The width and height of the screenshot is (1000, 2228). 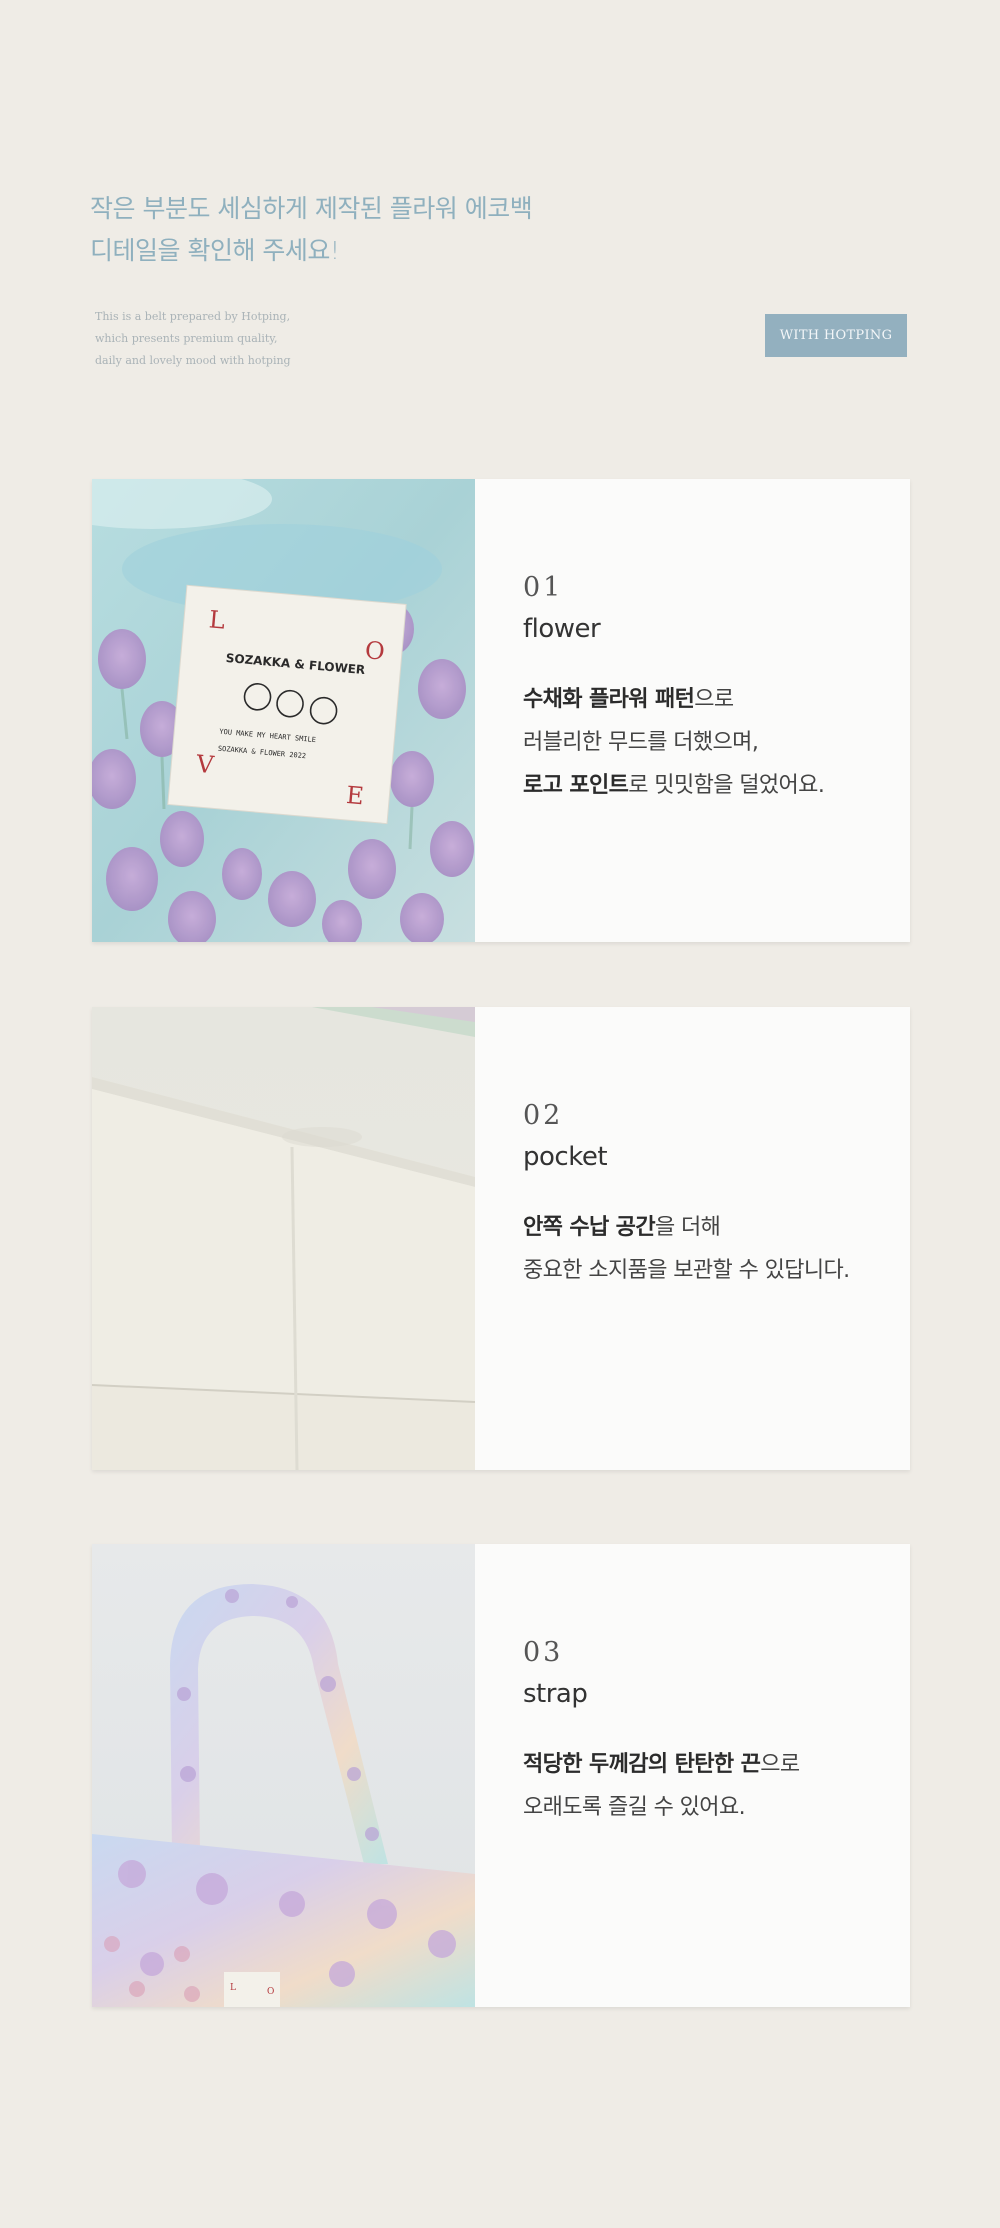 What do you see at coordinates (355, 795) in the screenshot?
I see `label-letter-e: E` at bounding box center [355, 795].